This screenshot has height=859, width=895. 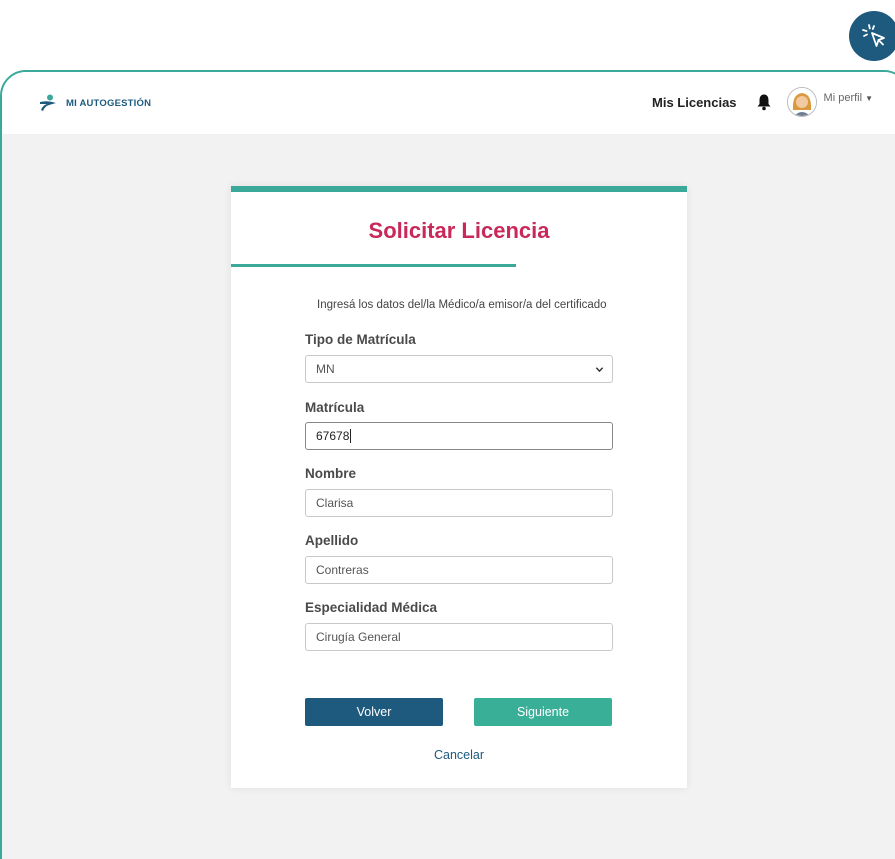 I want to click on nav-right: Mis Licencias Mi perfil ▼, so click(x=762, y=102).